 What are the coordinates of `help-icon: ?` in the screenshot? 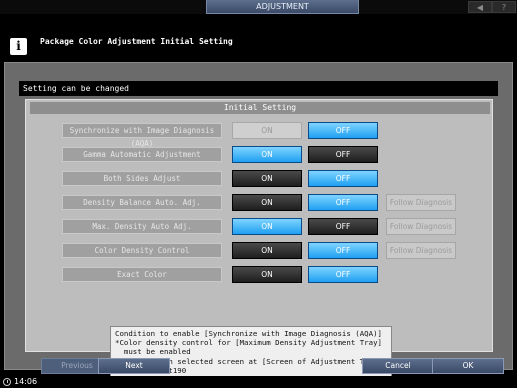 It's located at (504, 7).